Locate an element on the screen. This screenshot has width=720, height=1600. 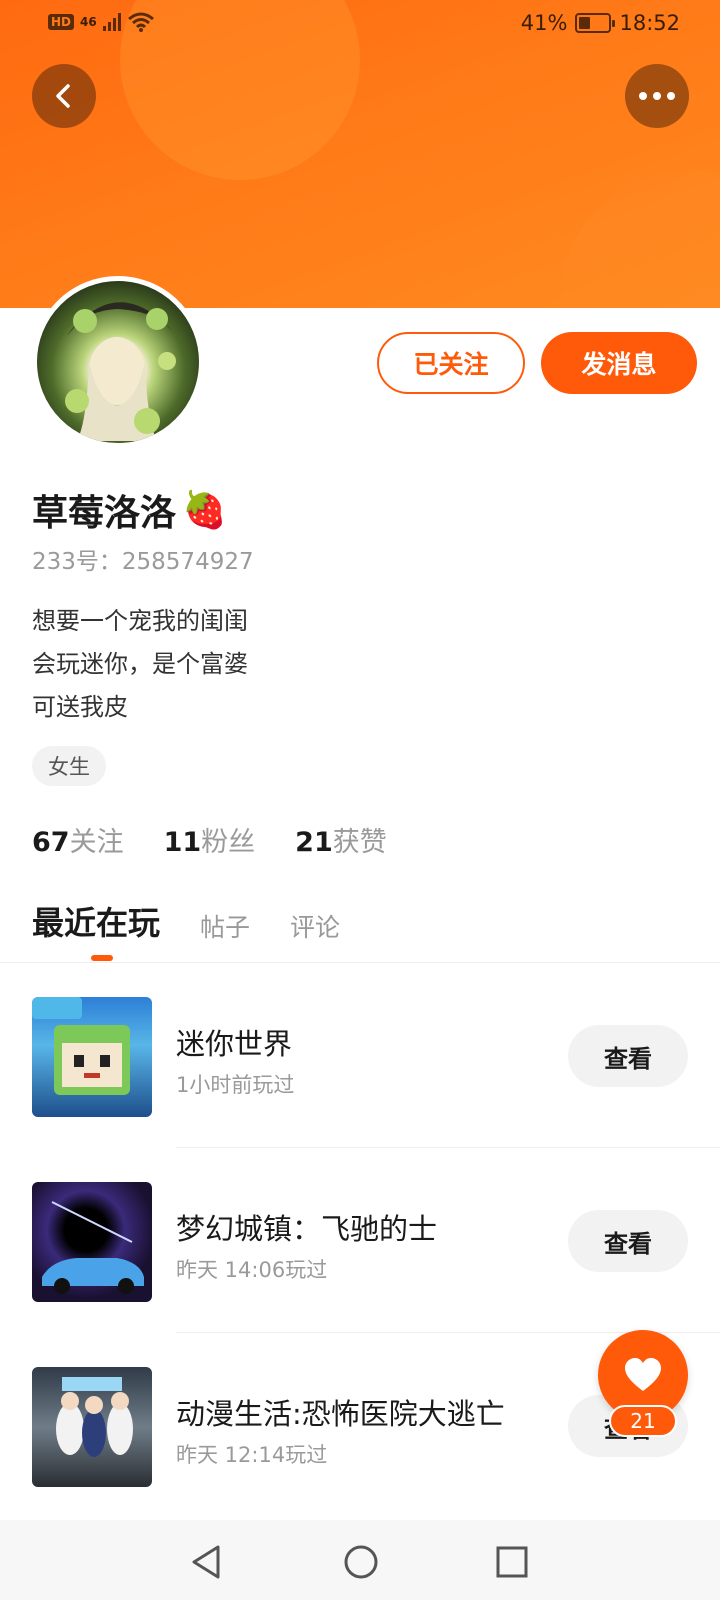
status-bar: HD 46 41% 18:52 is located at coordinates (360, 25).